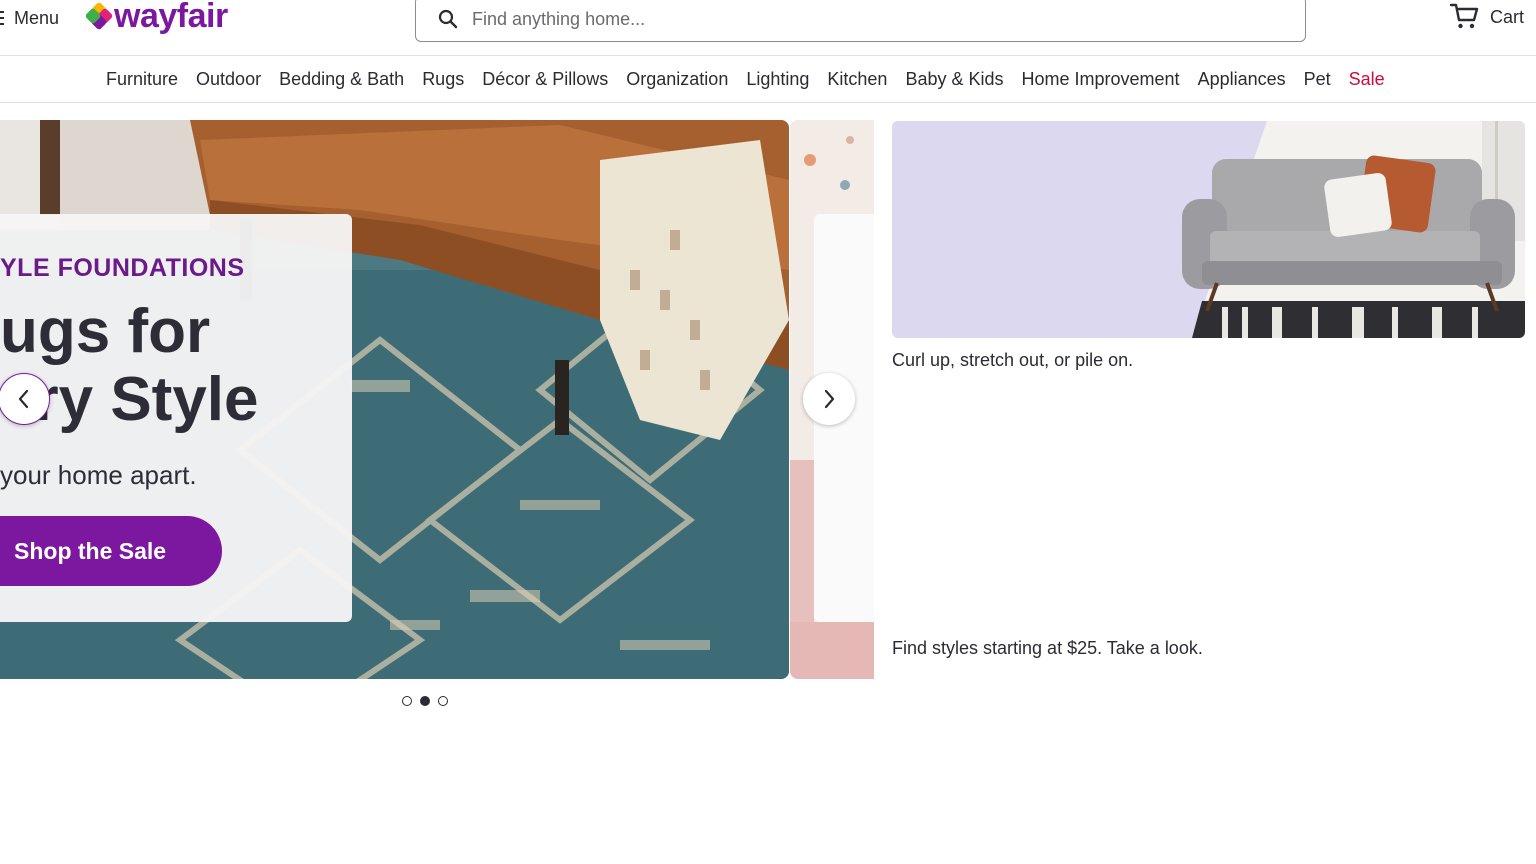  I want to click on nav-item-rugs: Rugs, so click(443, 79).